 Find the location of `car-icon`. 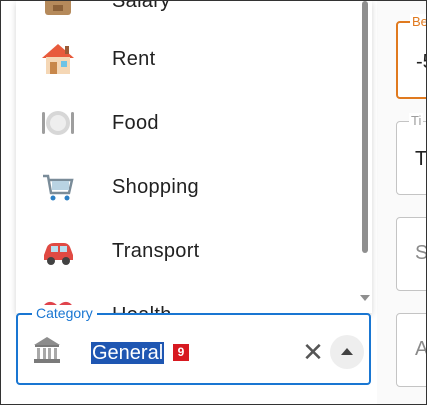

car-icon is located at coordinates (58, 251).